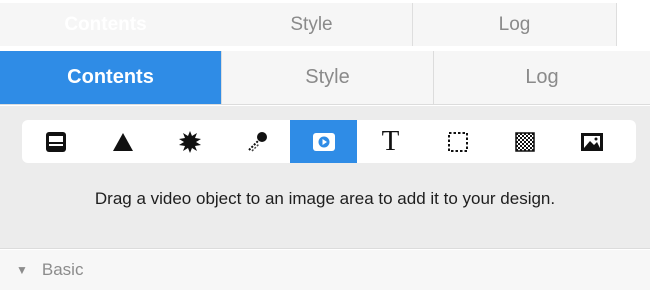  I want to click on brush-icon, so click(257, 141).